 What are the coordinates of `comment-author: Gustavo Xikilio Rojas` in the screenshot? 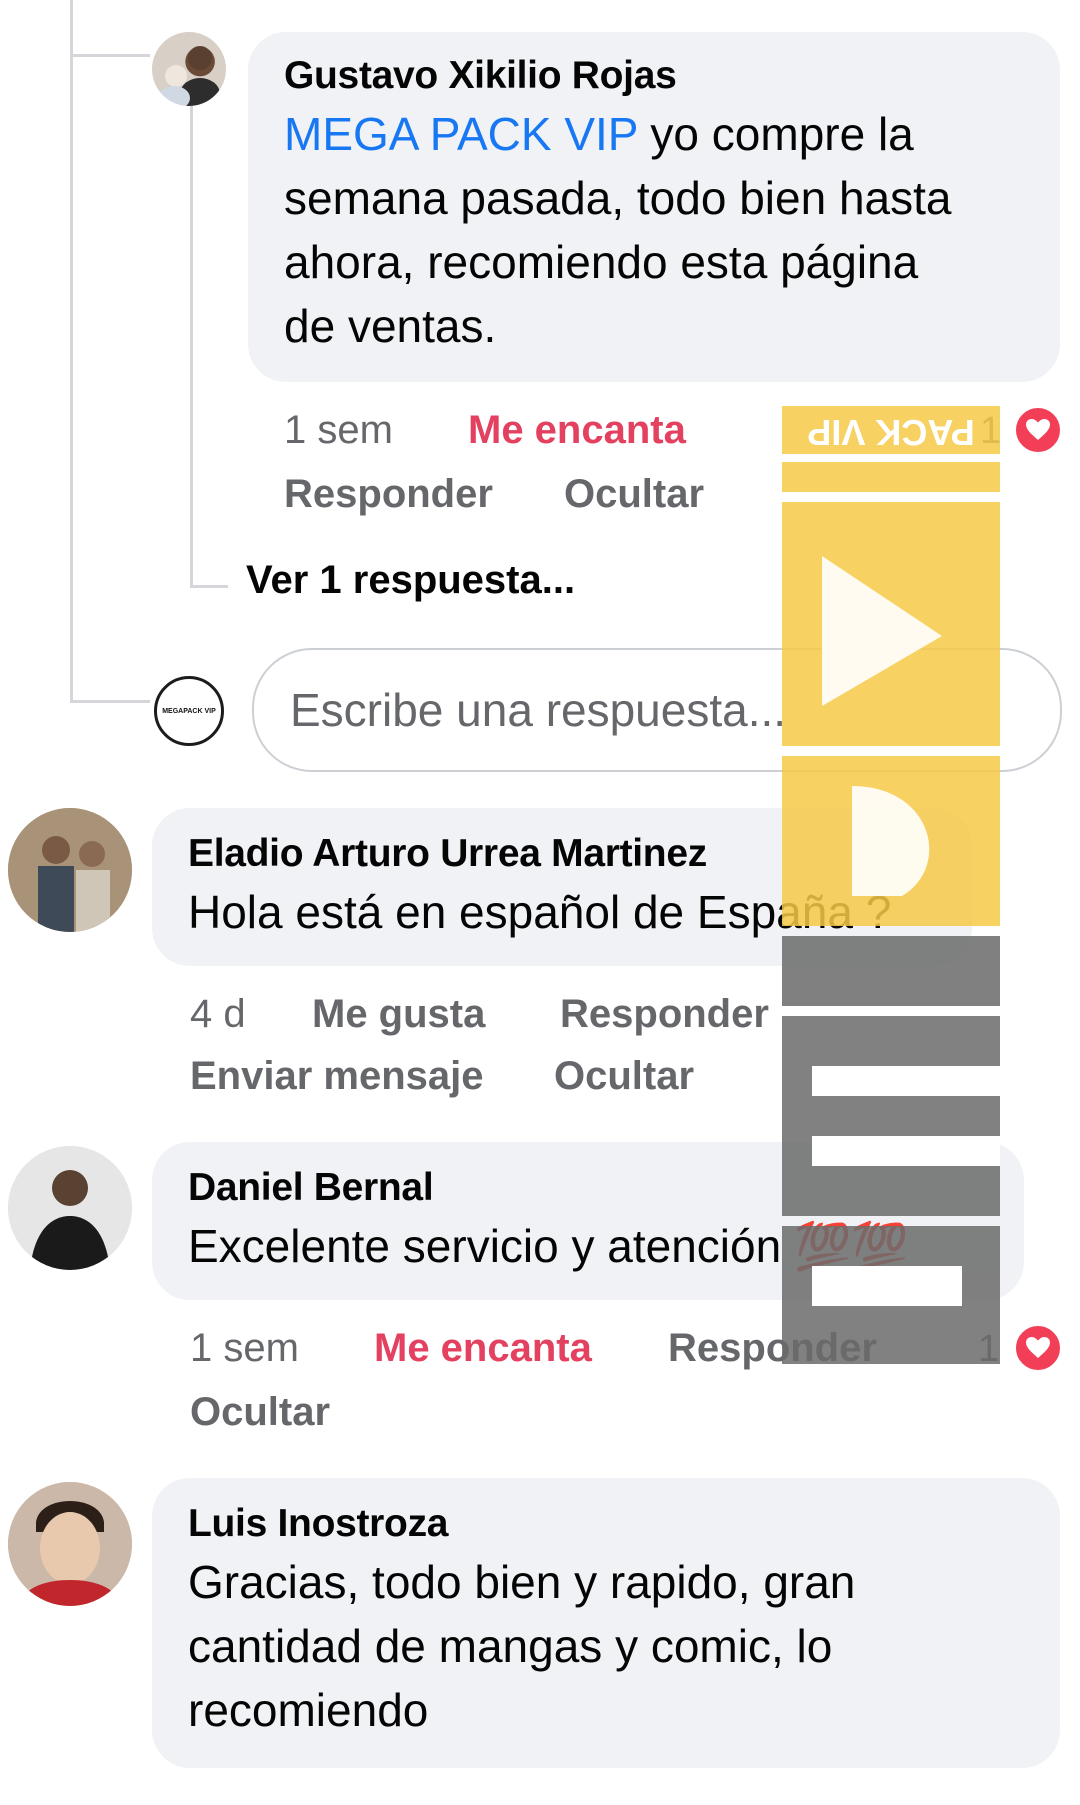 It's located at (672, 76).